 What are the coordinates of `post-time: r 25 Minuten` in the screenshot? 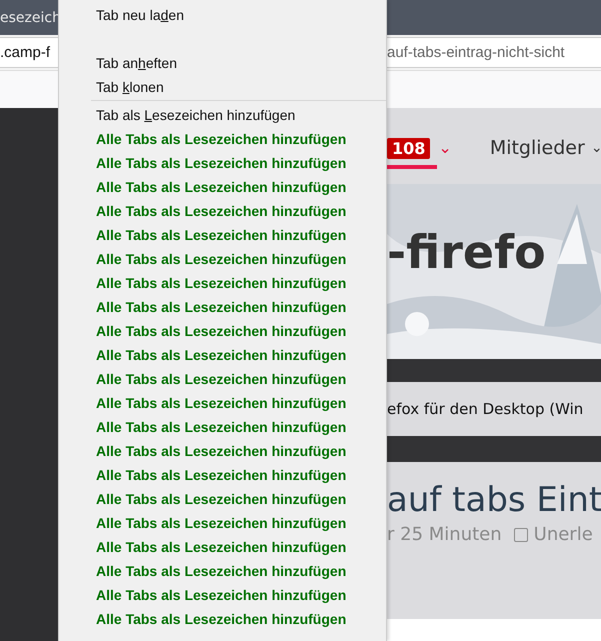 It's located at (444, 534).